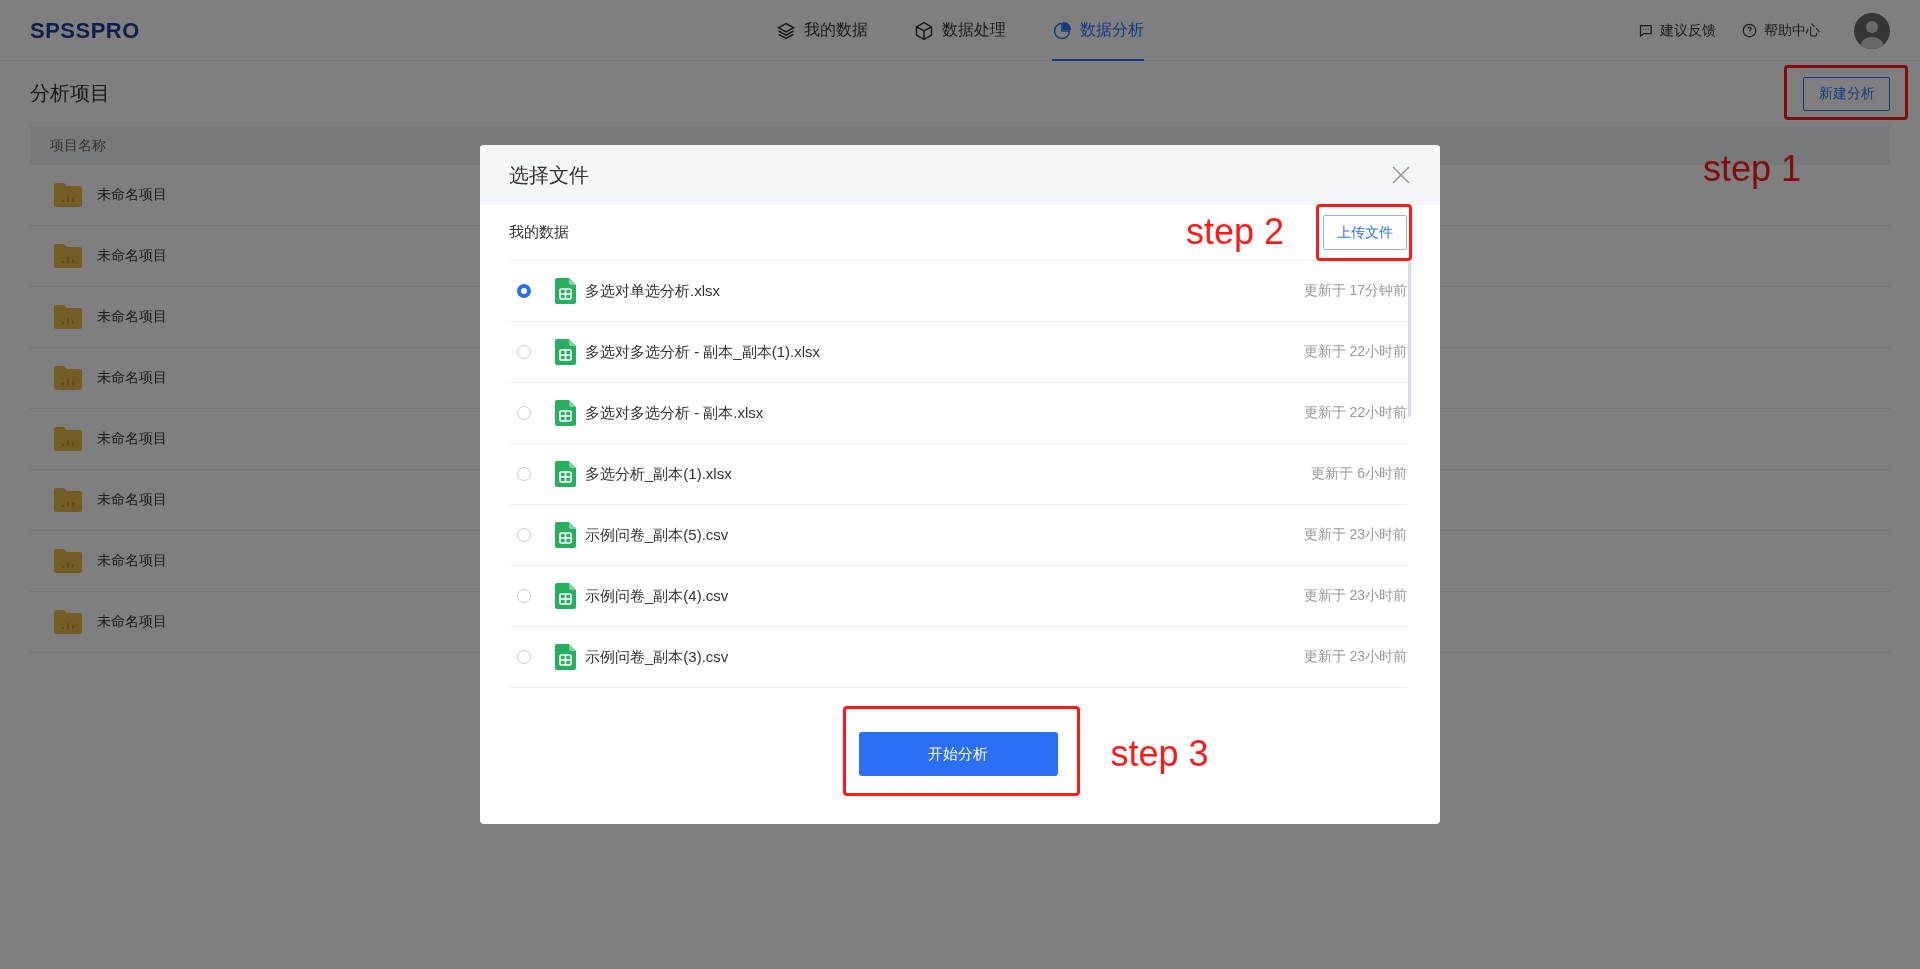 This screenshot has height=969, width=1920. I want to click on scrollbar, so click(1409, 339).